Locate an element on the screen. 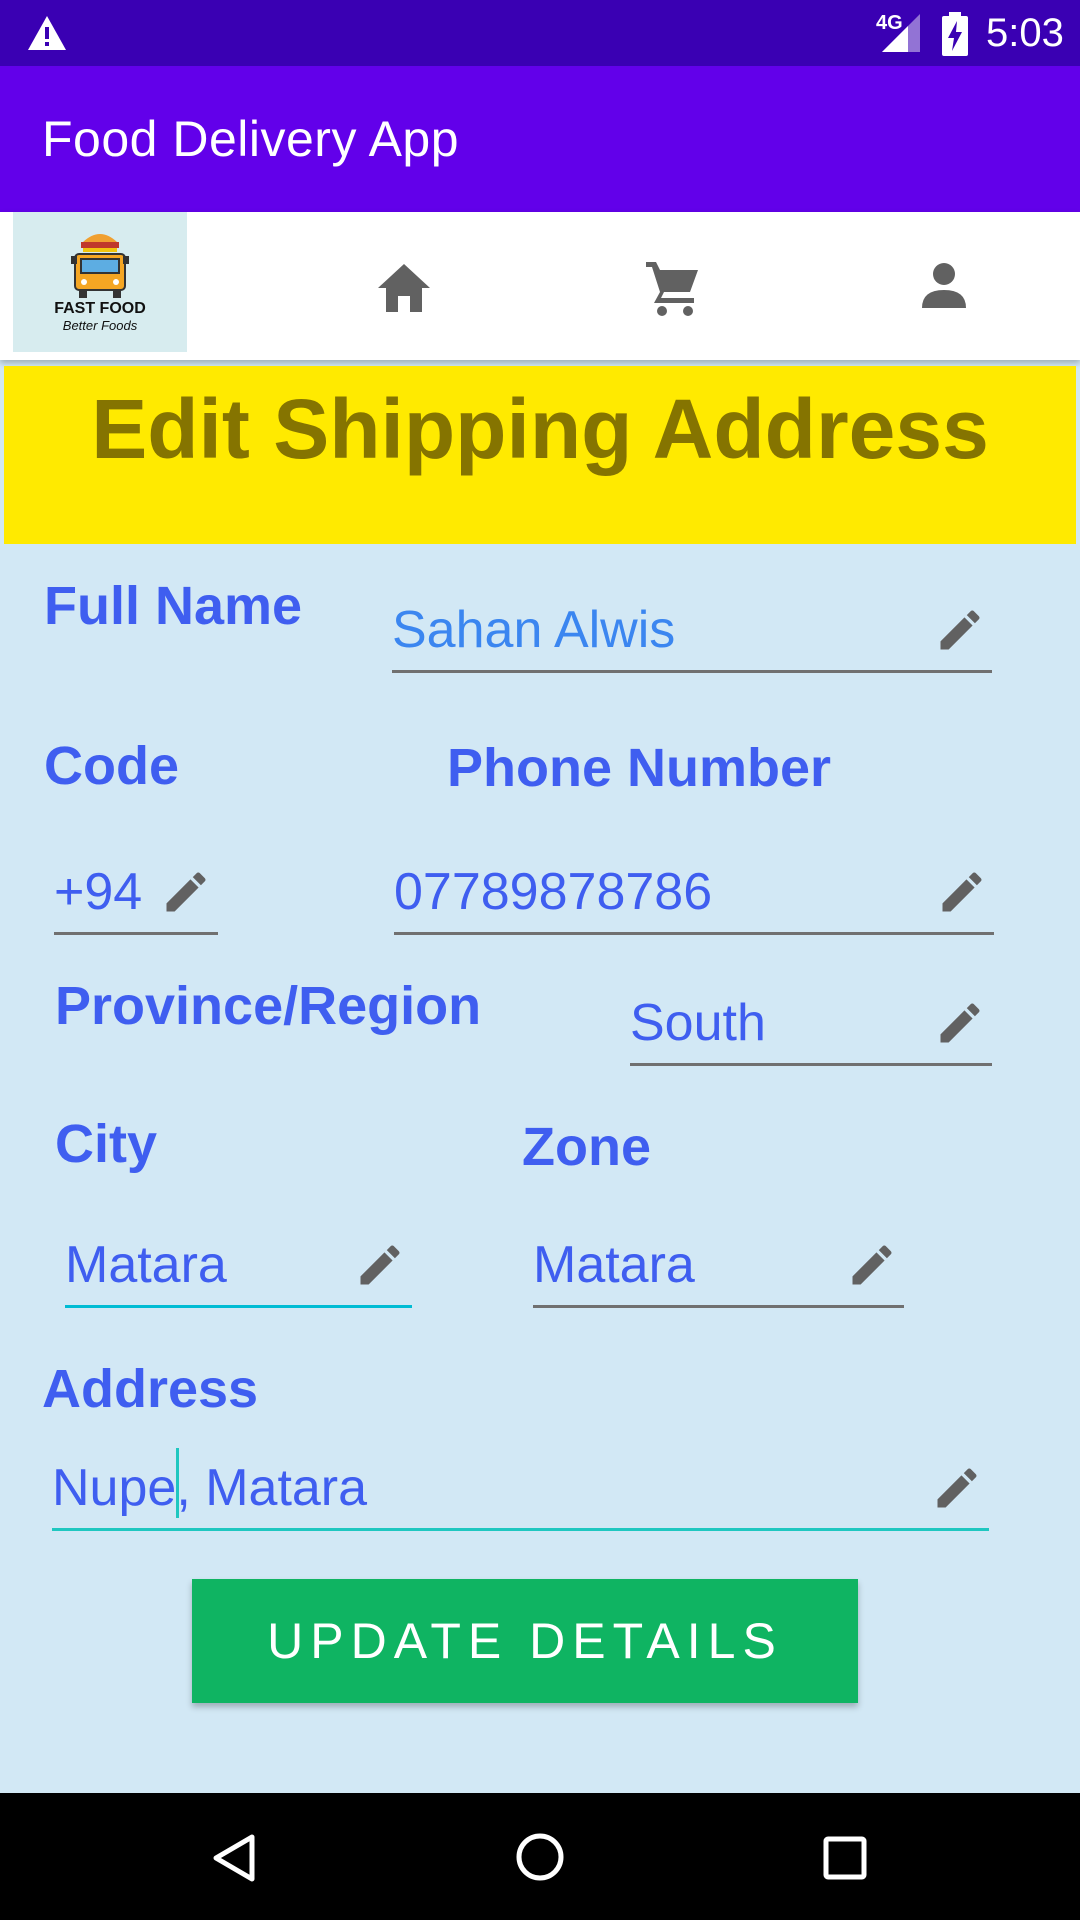 This screenshot has height=1920, width=1080. code-field: +94 is located at coordinates (136, 893).